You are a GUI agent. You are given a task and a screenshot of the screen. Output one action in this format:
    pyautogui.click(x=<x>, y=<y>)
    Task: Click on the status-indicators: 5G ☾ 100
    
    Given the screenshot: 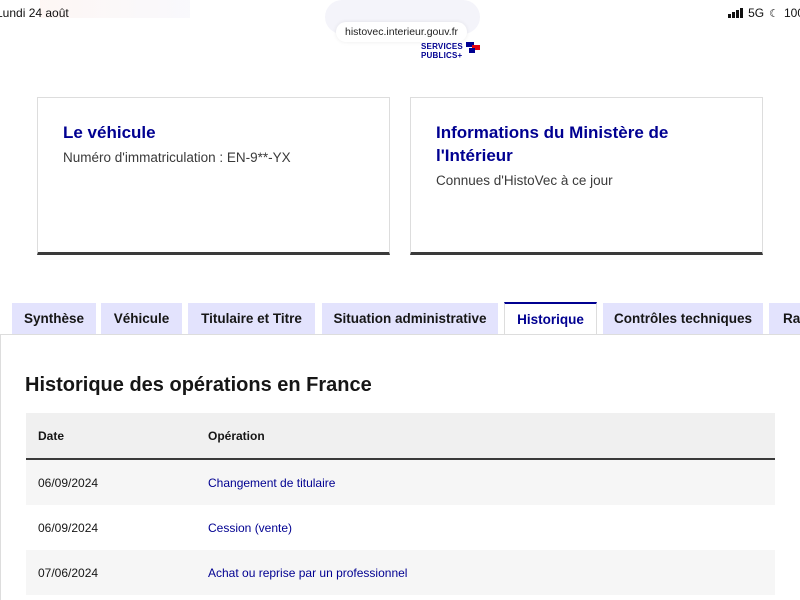 What is the action you would take?
    pyautogui.click(x=764, y=13)
    